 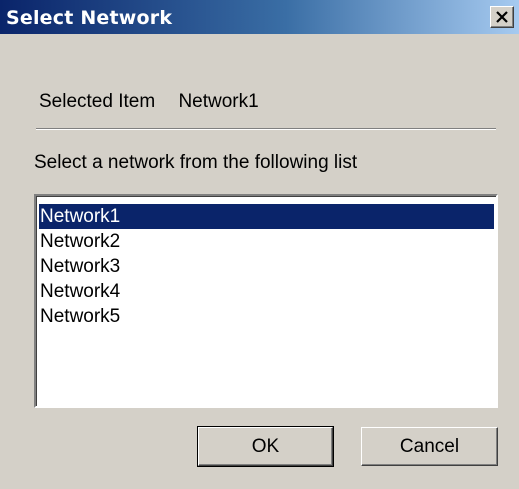 What do you see at coordinates (266, 291) in the screenshot?
I see `list-item-network4: Network4` at bounding box center [266, 291].